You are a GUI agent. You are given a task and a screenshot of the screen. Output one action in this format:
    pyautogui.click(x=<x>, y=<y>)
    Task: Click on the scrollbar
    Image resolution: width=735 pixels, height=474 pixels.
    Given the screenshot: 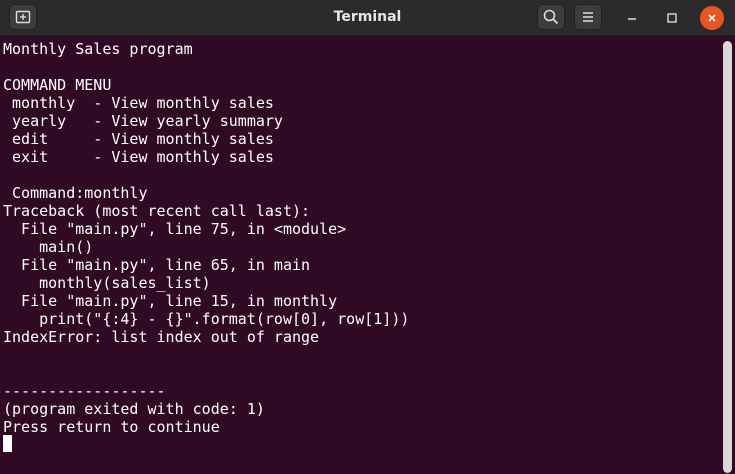 What is the action you would take?
    pyautogui.click(x=727, y=256)
    